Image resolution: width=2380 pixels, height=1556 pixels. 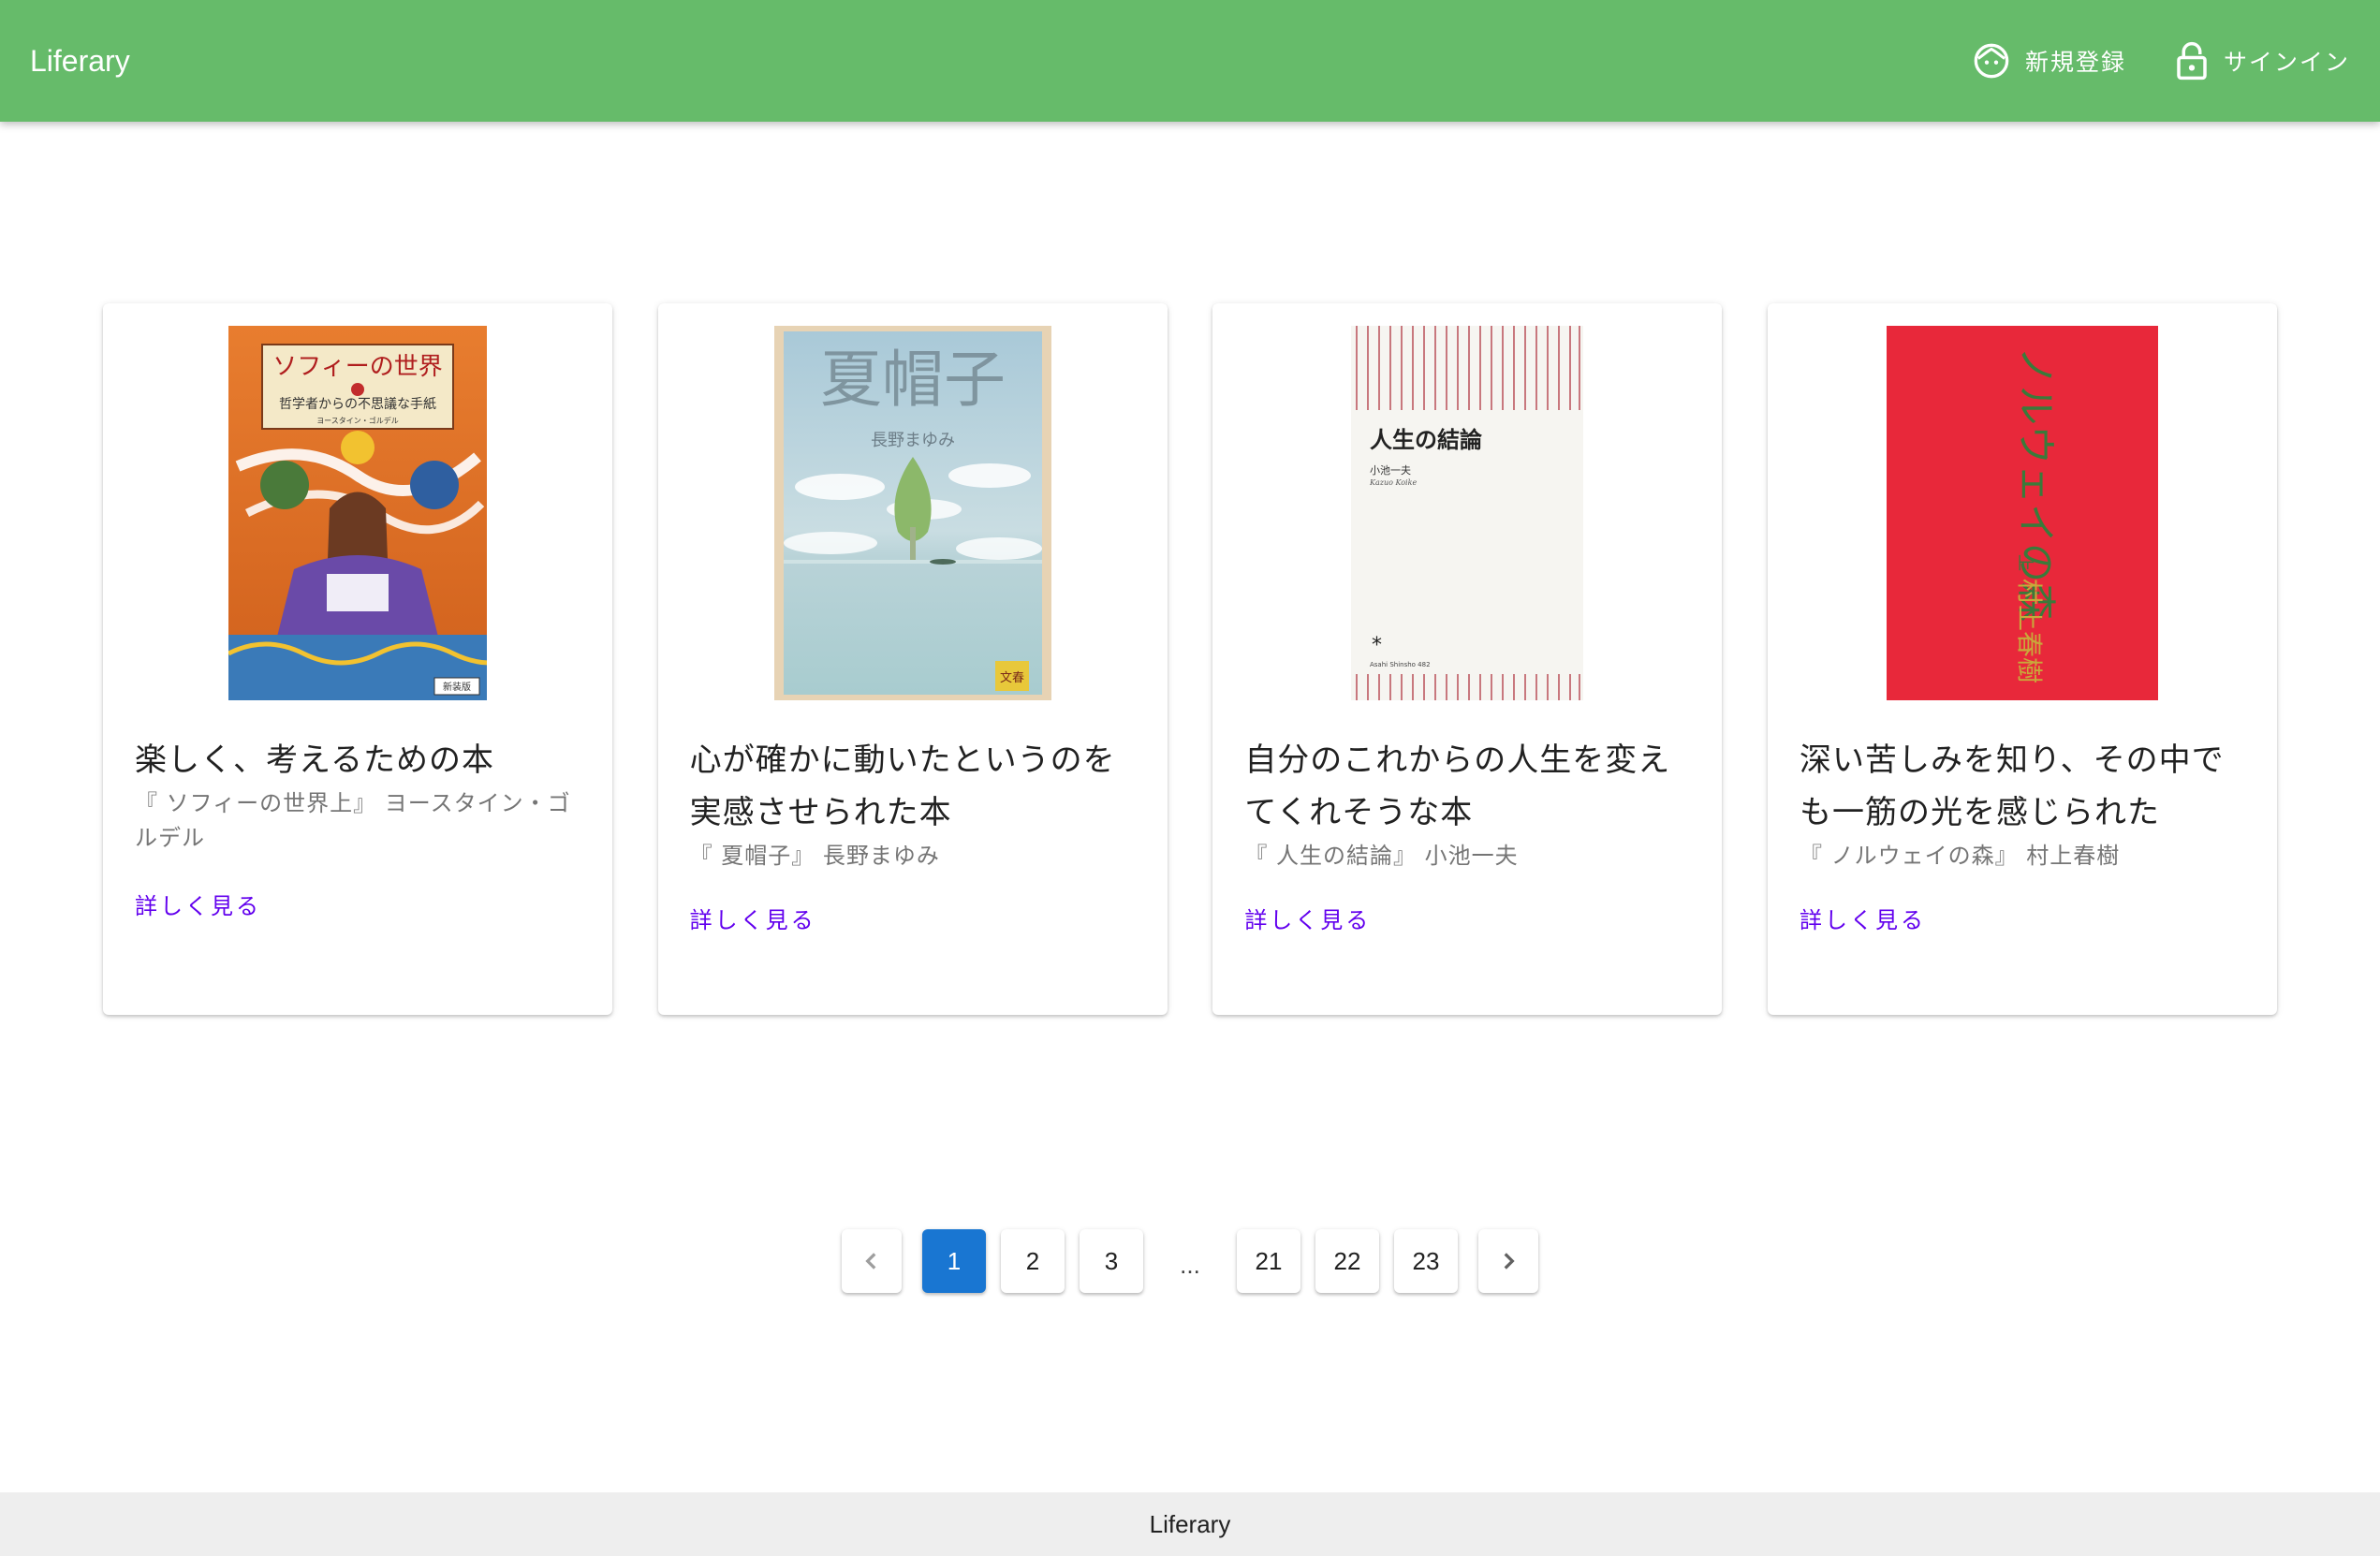 What do you see at coordinates (2029, 631) in the screenshot?
I see `cover-author-text: 村上春樹` at bounding box center [2029, 631].